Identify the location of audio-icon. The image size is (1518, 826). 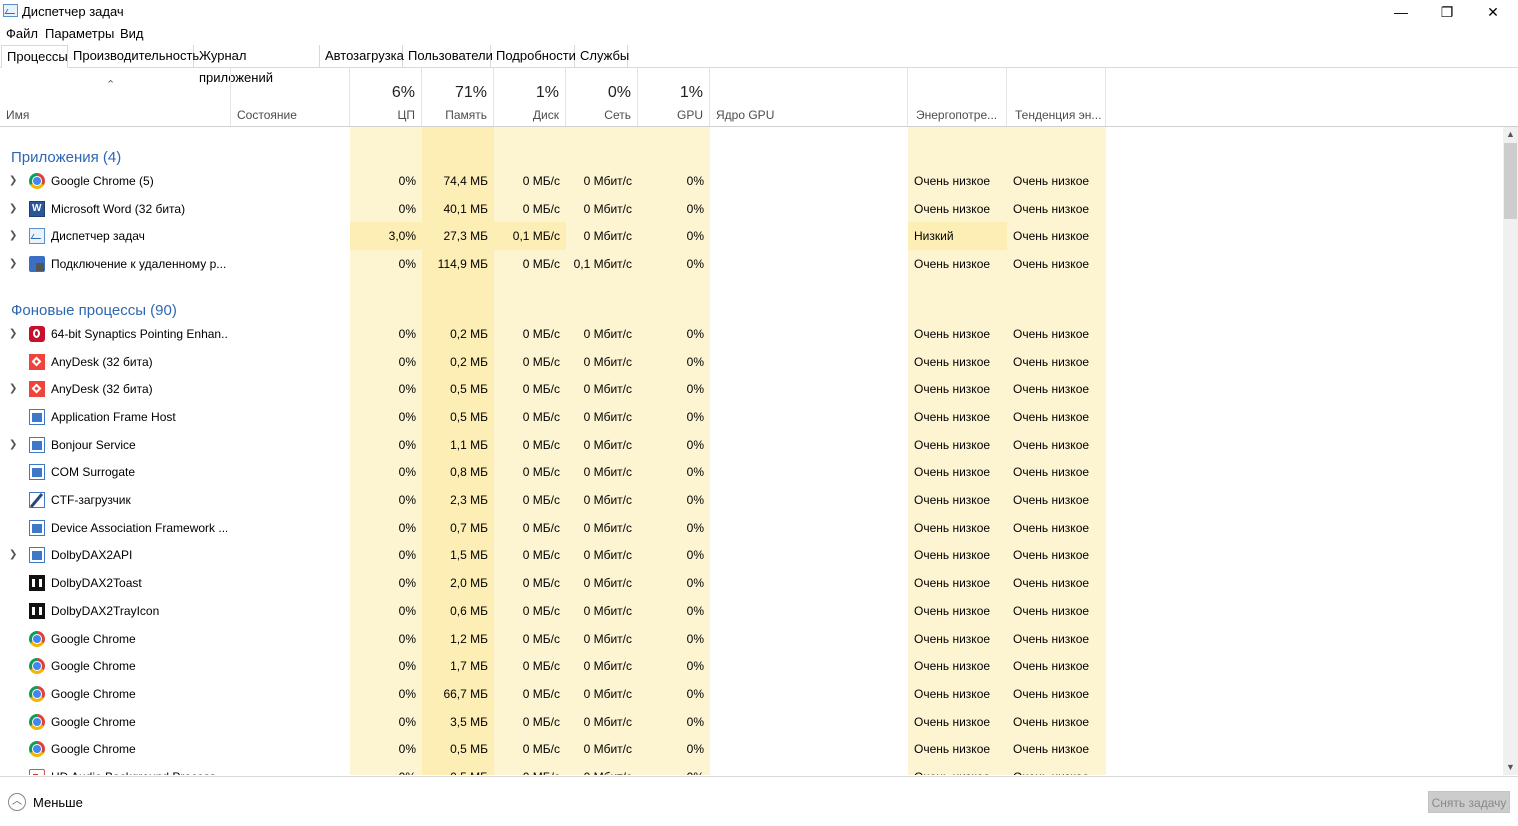
(37, 772).